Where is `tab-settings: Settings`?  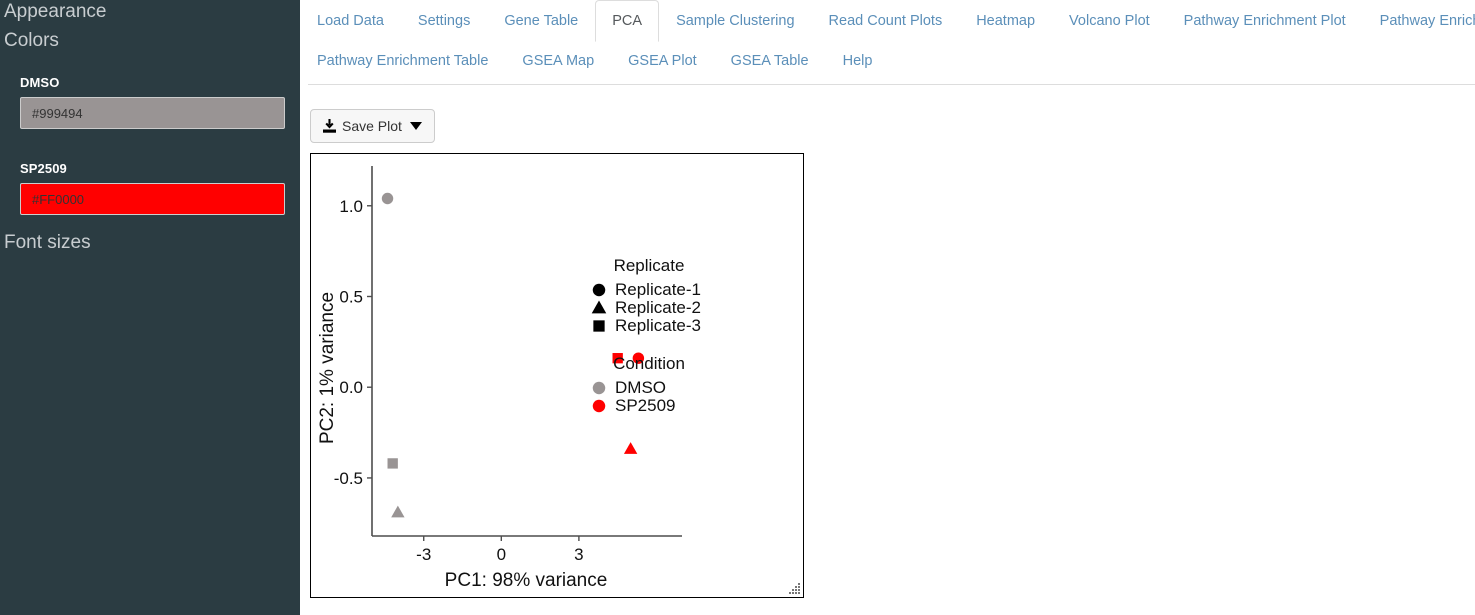
tab-settings: Settings is located at coordinates (444, 21).